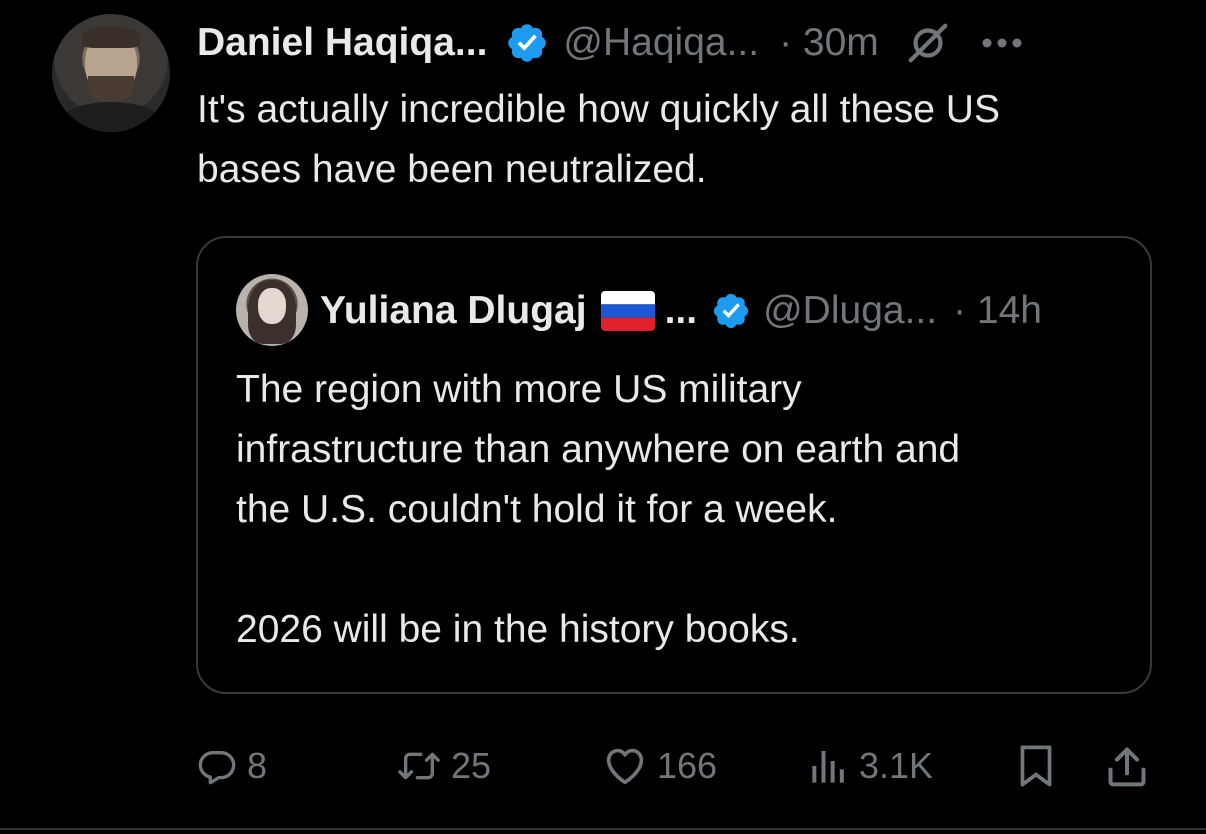  Describe the element at coordinates (928, 43) in the screenshot. I see `grok-icon` at that location.